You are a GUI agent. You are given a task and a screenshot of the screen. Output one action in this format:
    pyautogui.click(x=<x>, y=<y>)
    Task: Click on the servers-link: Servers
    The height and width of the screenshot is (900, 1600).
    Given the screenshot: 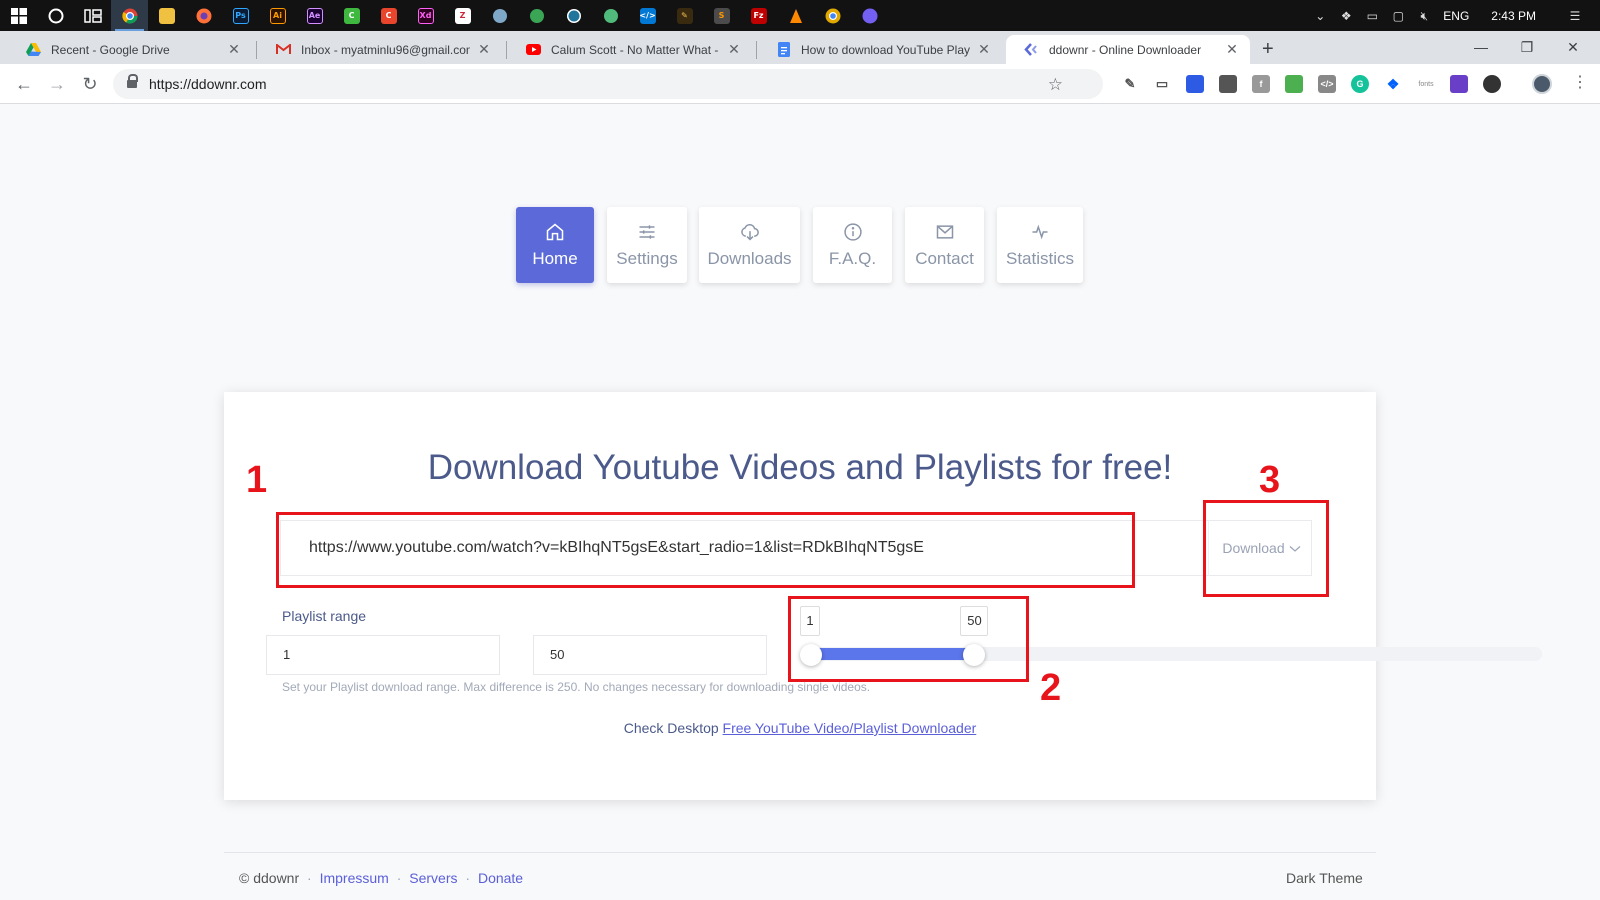 What is the action you would take?
    pyautogui.click(x=433, y=878)
    